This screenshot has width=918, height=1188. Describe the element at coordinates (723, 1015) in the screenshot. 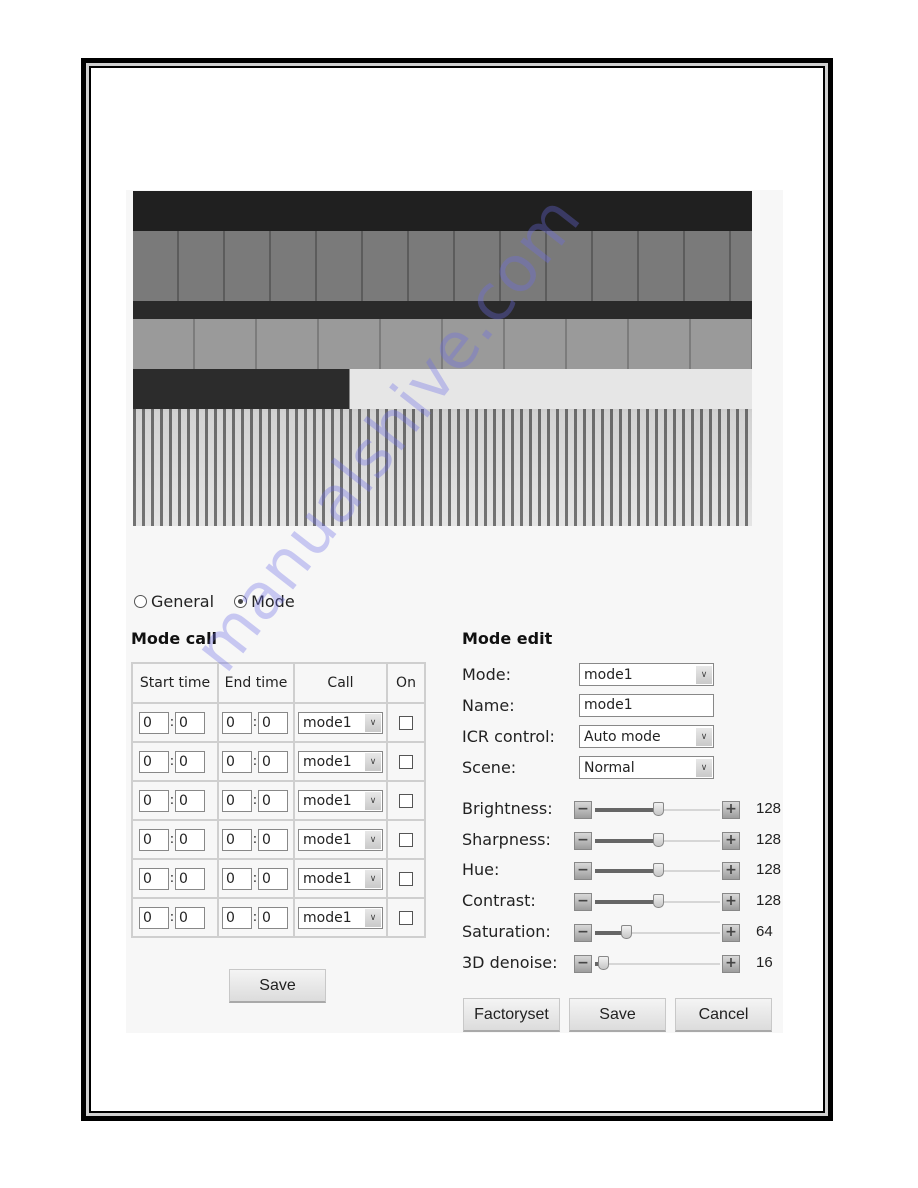

I see `cancel-button: Cancel` at that location.